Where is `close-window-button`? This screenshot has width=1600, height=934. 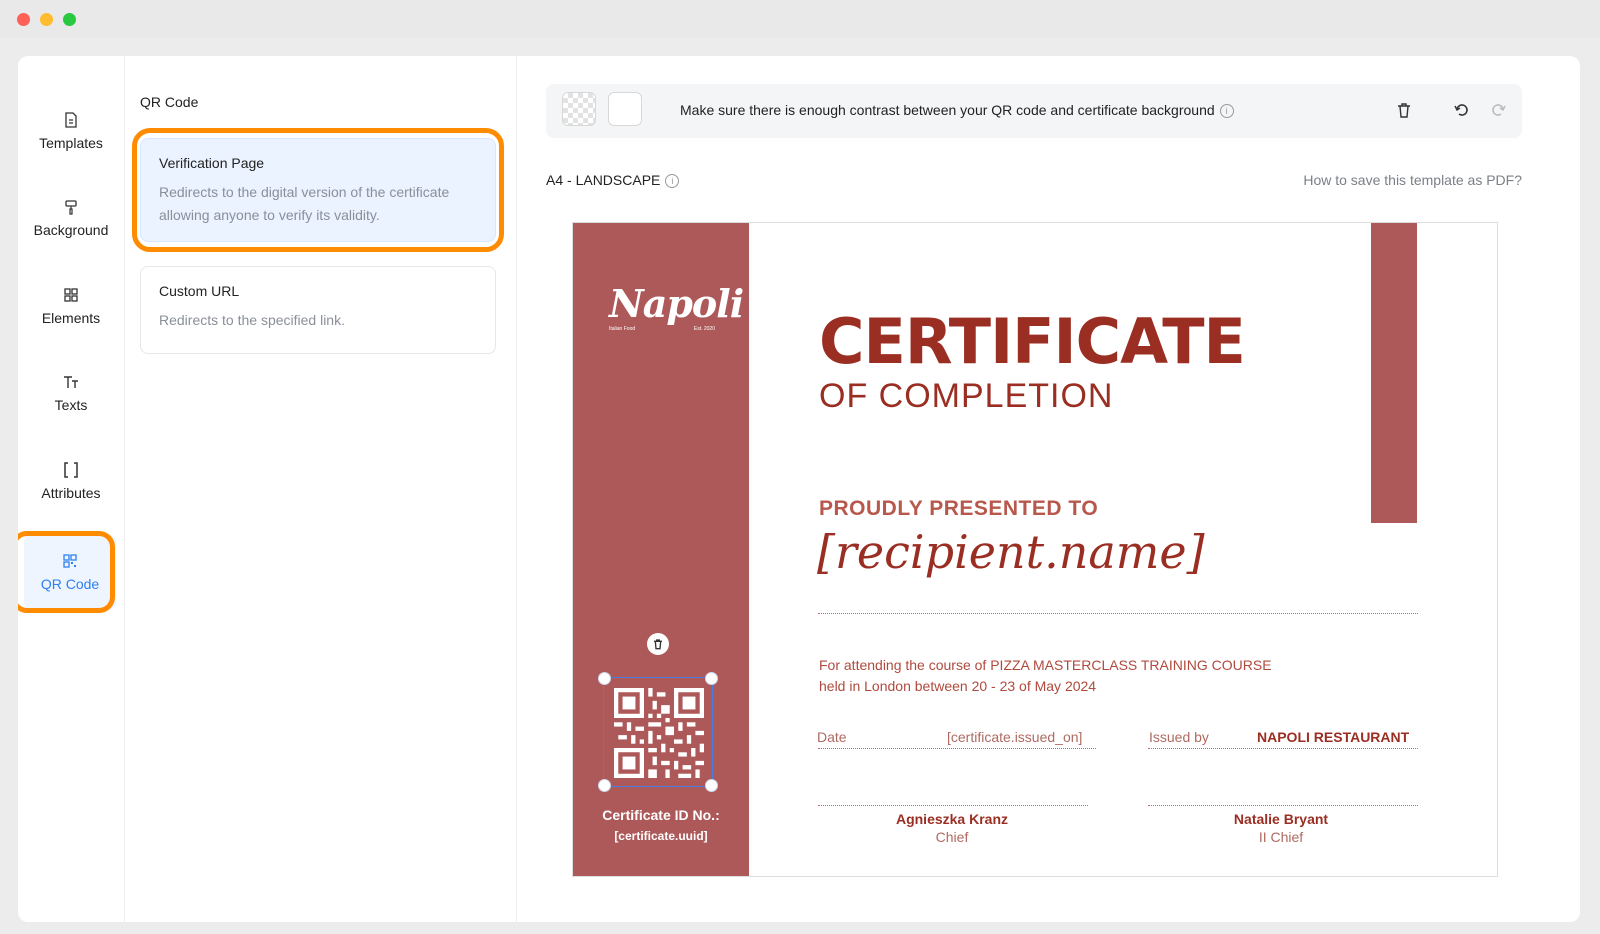
close-window-button is located at coordinates (23, 19).